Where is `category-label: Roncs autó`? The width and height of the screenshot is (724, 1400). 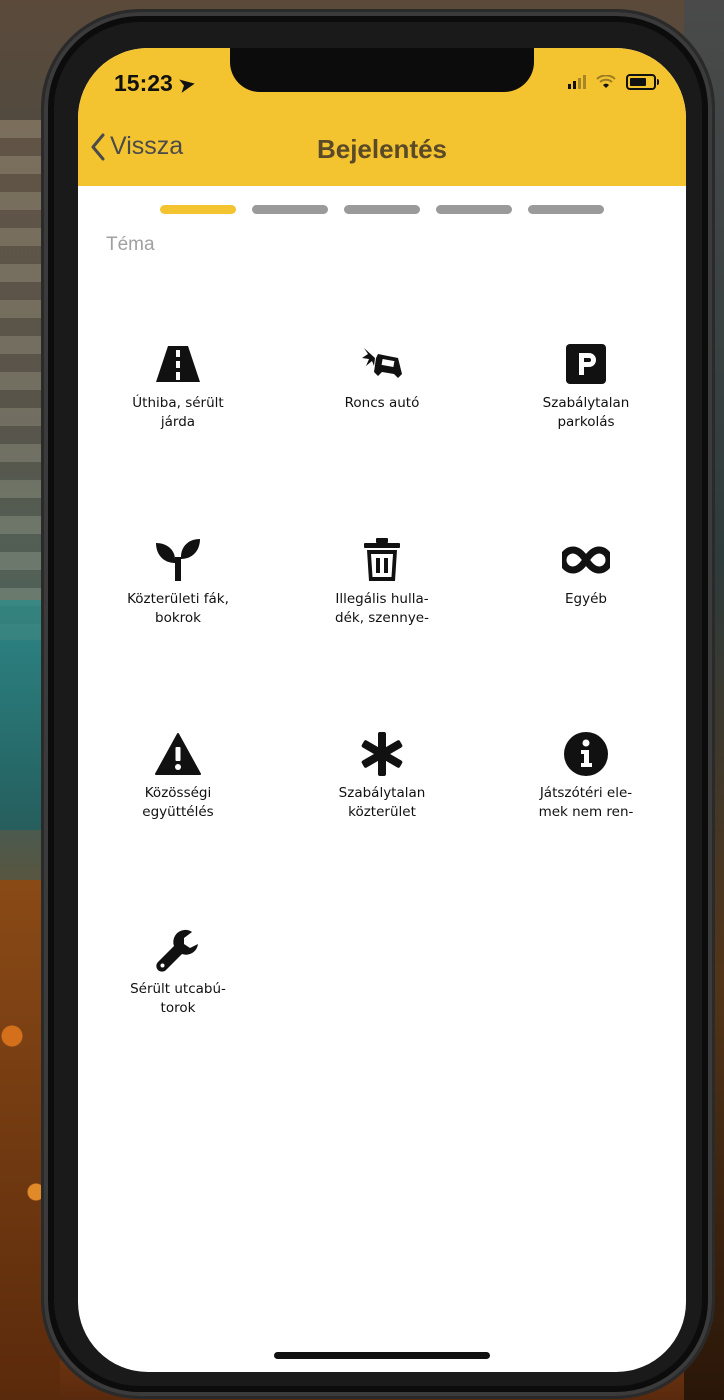 category-label: Roncs autó is located at coordinates (382, 403).